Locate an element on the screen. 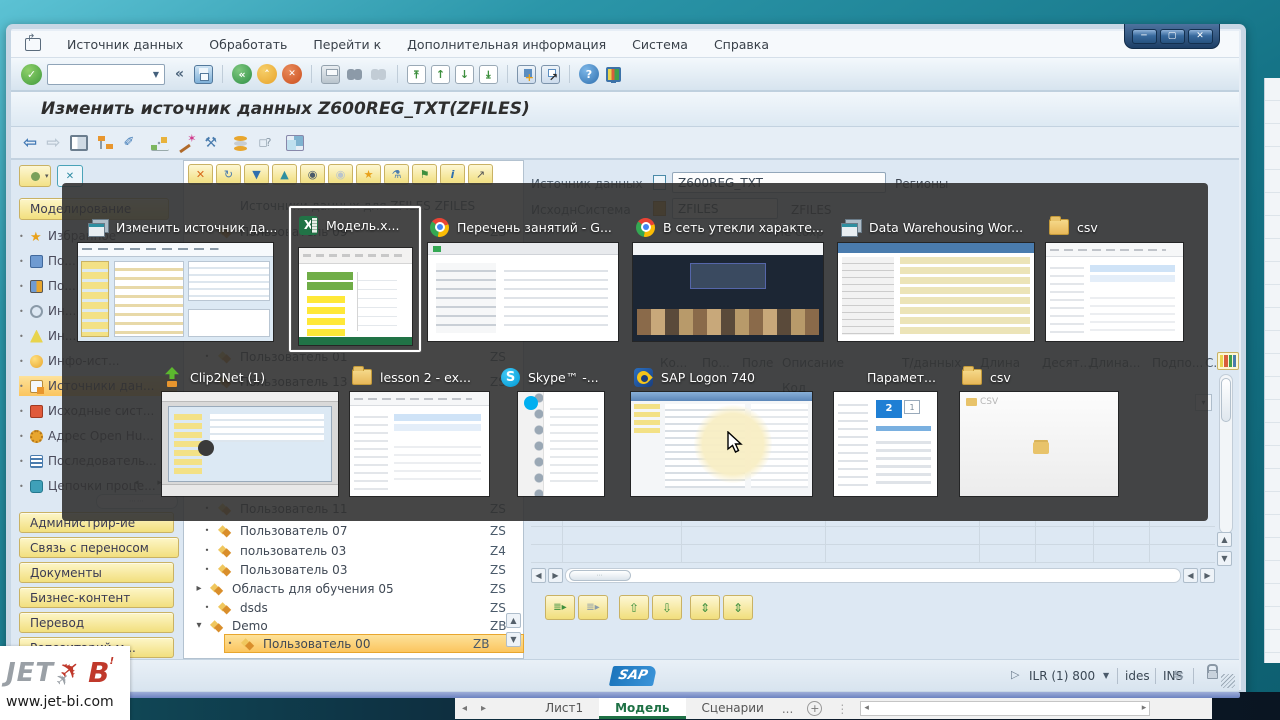 The width and height of the screenshot is (1280, 720). status-expand-icon is located at coordinates (1015, 674).